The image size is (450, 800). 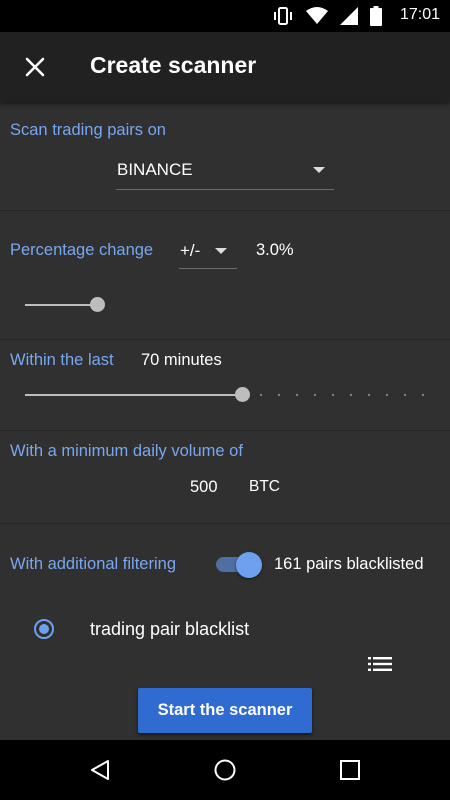 What do you see at coordinates (264, 486) in the screenshot?
I see `volume-unit: BTC` at bounding box center [264, 486].